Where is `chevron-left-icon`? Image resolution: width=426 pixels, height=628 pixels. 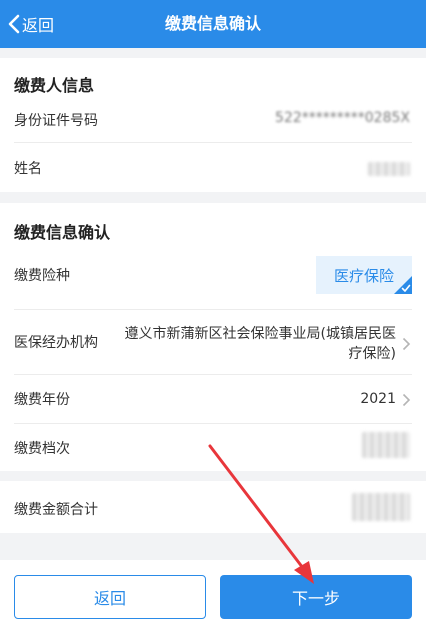
chevron-left-icon is located at coordinates (14, 24).